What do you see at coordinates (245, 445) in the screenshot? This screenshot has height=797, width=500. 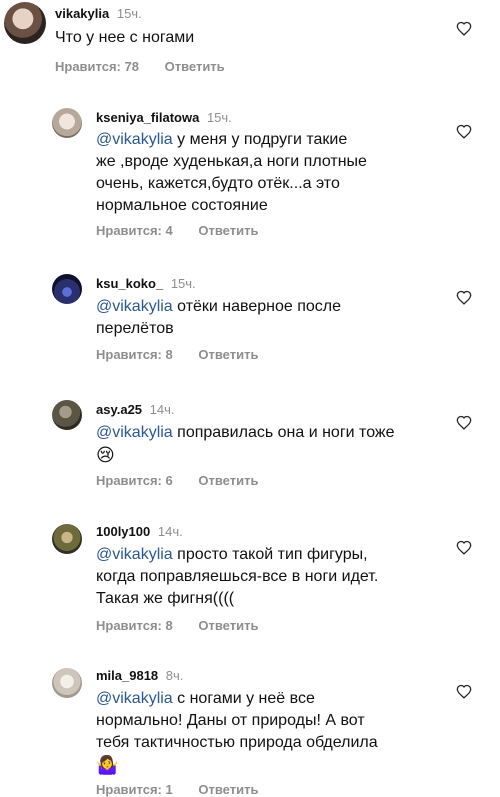 I see `comment-text: @vikakylia поправилась она и ноги тоже 😢` at bounding box center [245, 445].